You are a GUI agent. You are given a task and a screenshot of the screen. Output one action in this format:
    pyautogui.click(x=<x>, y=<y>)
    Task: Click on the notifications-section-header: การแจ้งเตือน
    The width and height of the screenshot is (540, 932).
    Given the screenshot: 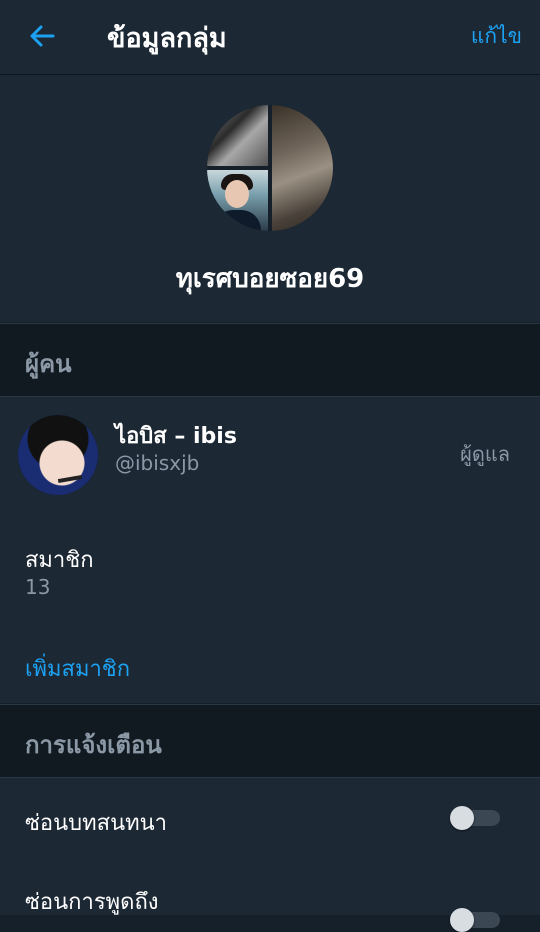 What is the action you would take?
    pyautogui.click(x=270, y=741)
    